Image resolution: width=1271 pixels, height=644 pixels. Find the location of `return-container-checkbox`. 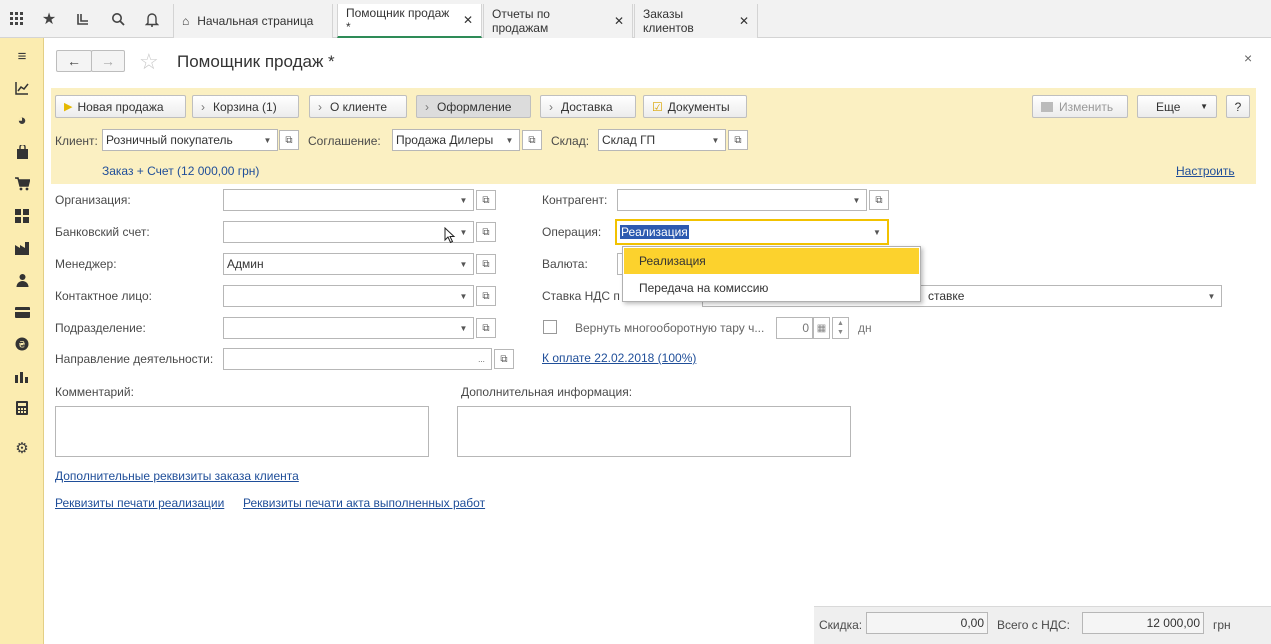

return-container-checkbox is located at coordinates (550, 327).